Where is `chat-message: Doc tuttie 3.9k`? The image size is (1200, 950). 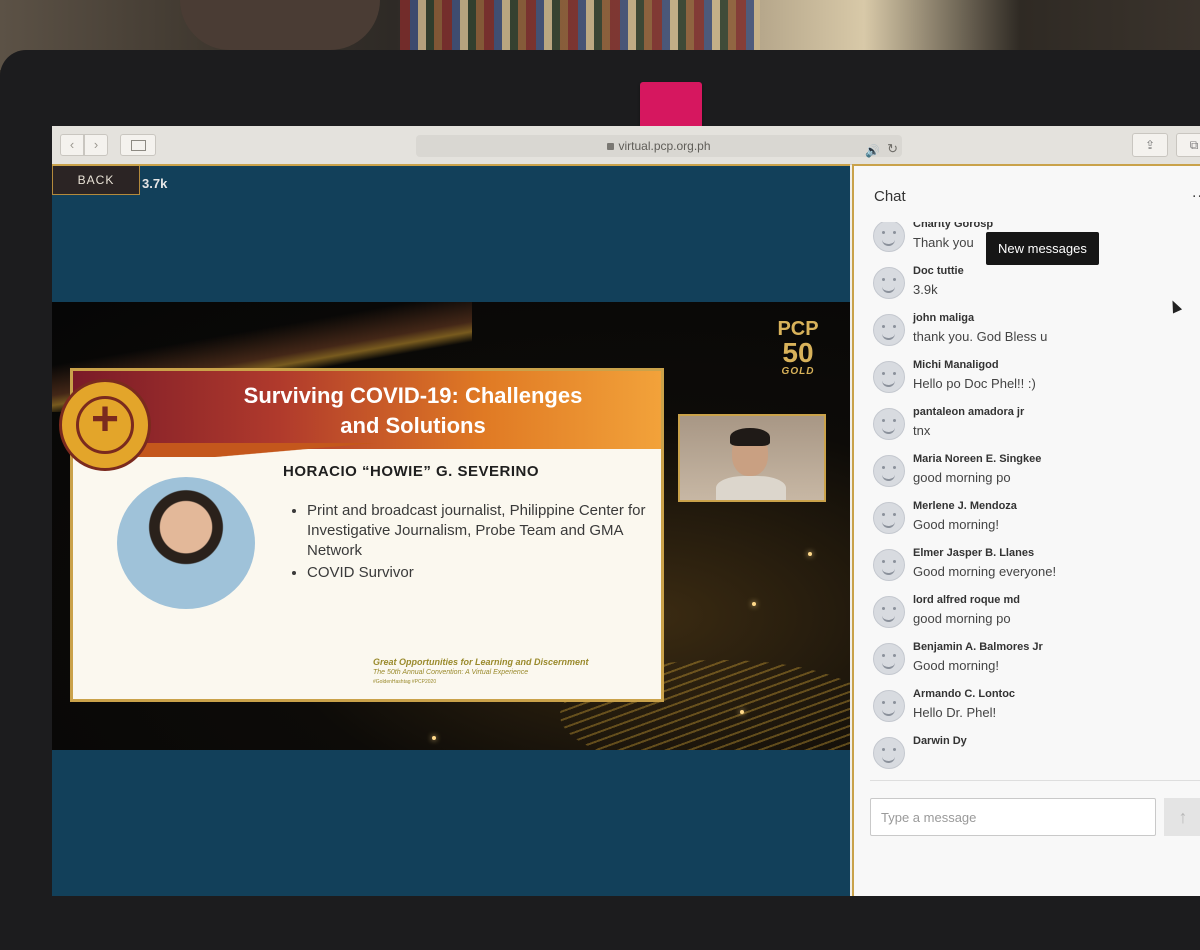
chat-message: Doc tuttie 3.9k is located at coordinates (1024, 284).